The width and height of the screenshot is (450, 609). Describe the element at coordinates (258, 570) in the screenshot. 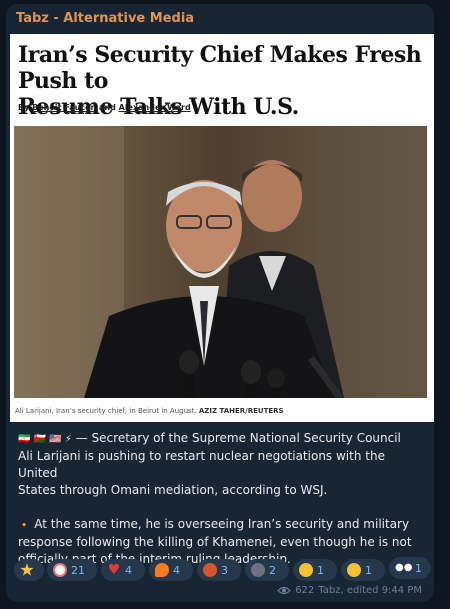

I see `moon-face-icon` at that location.